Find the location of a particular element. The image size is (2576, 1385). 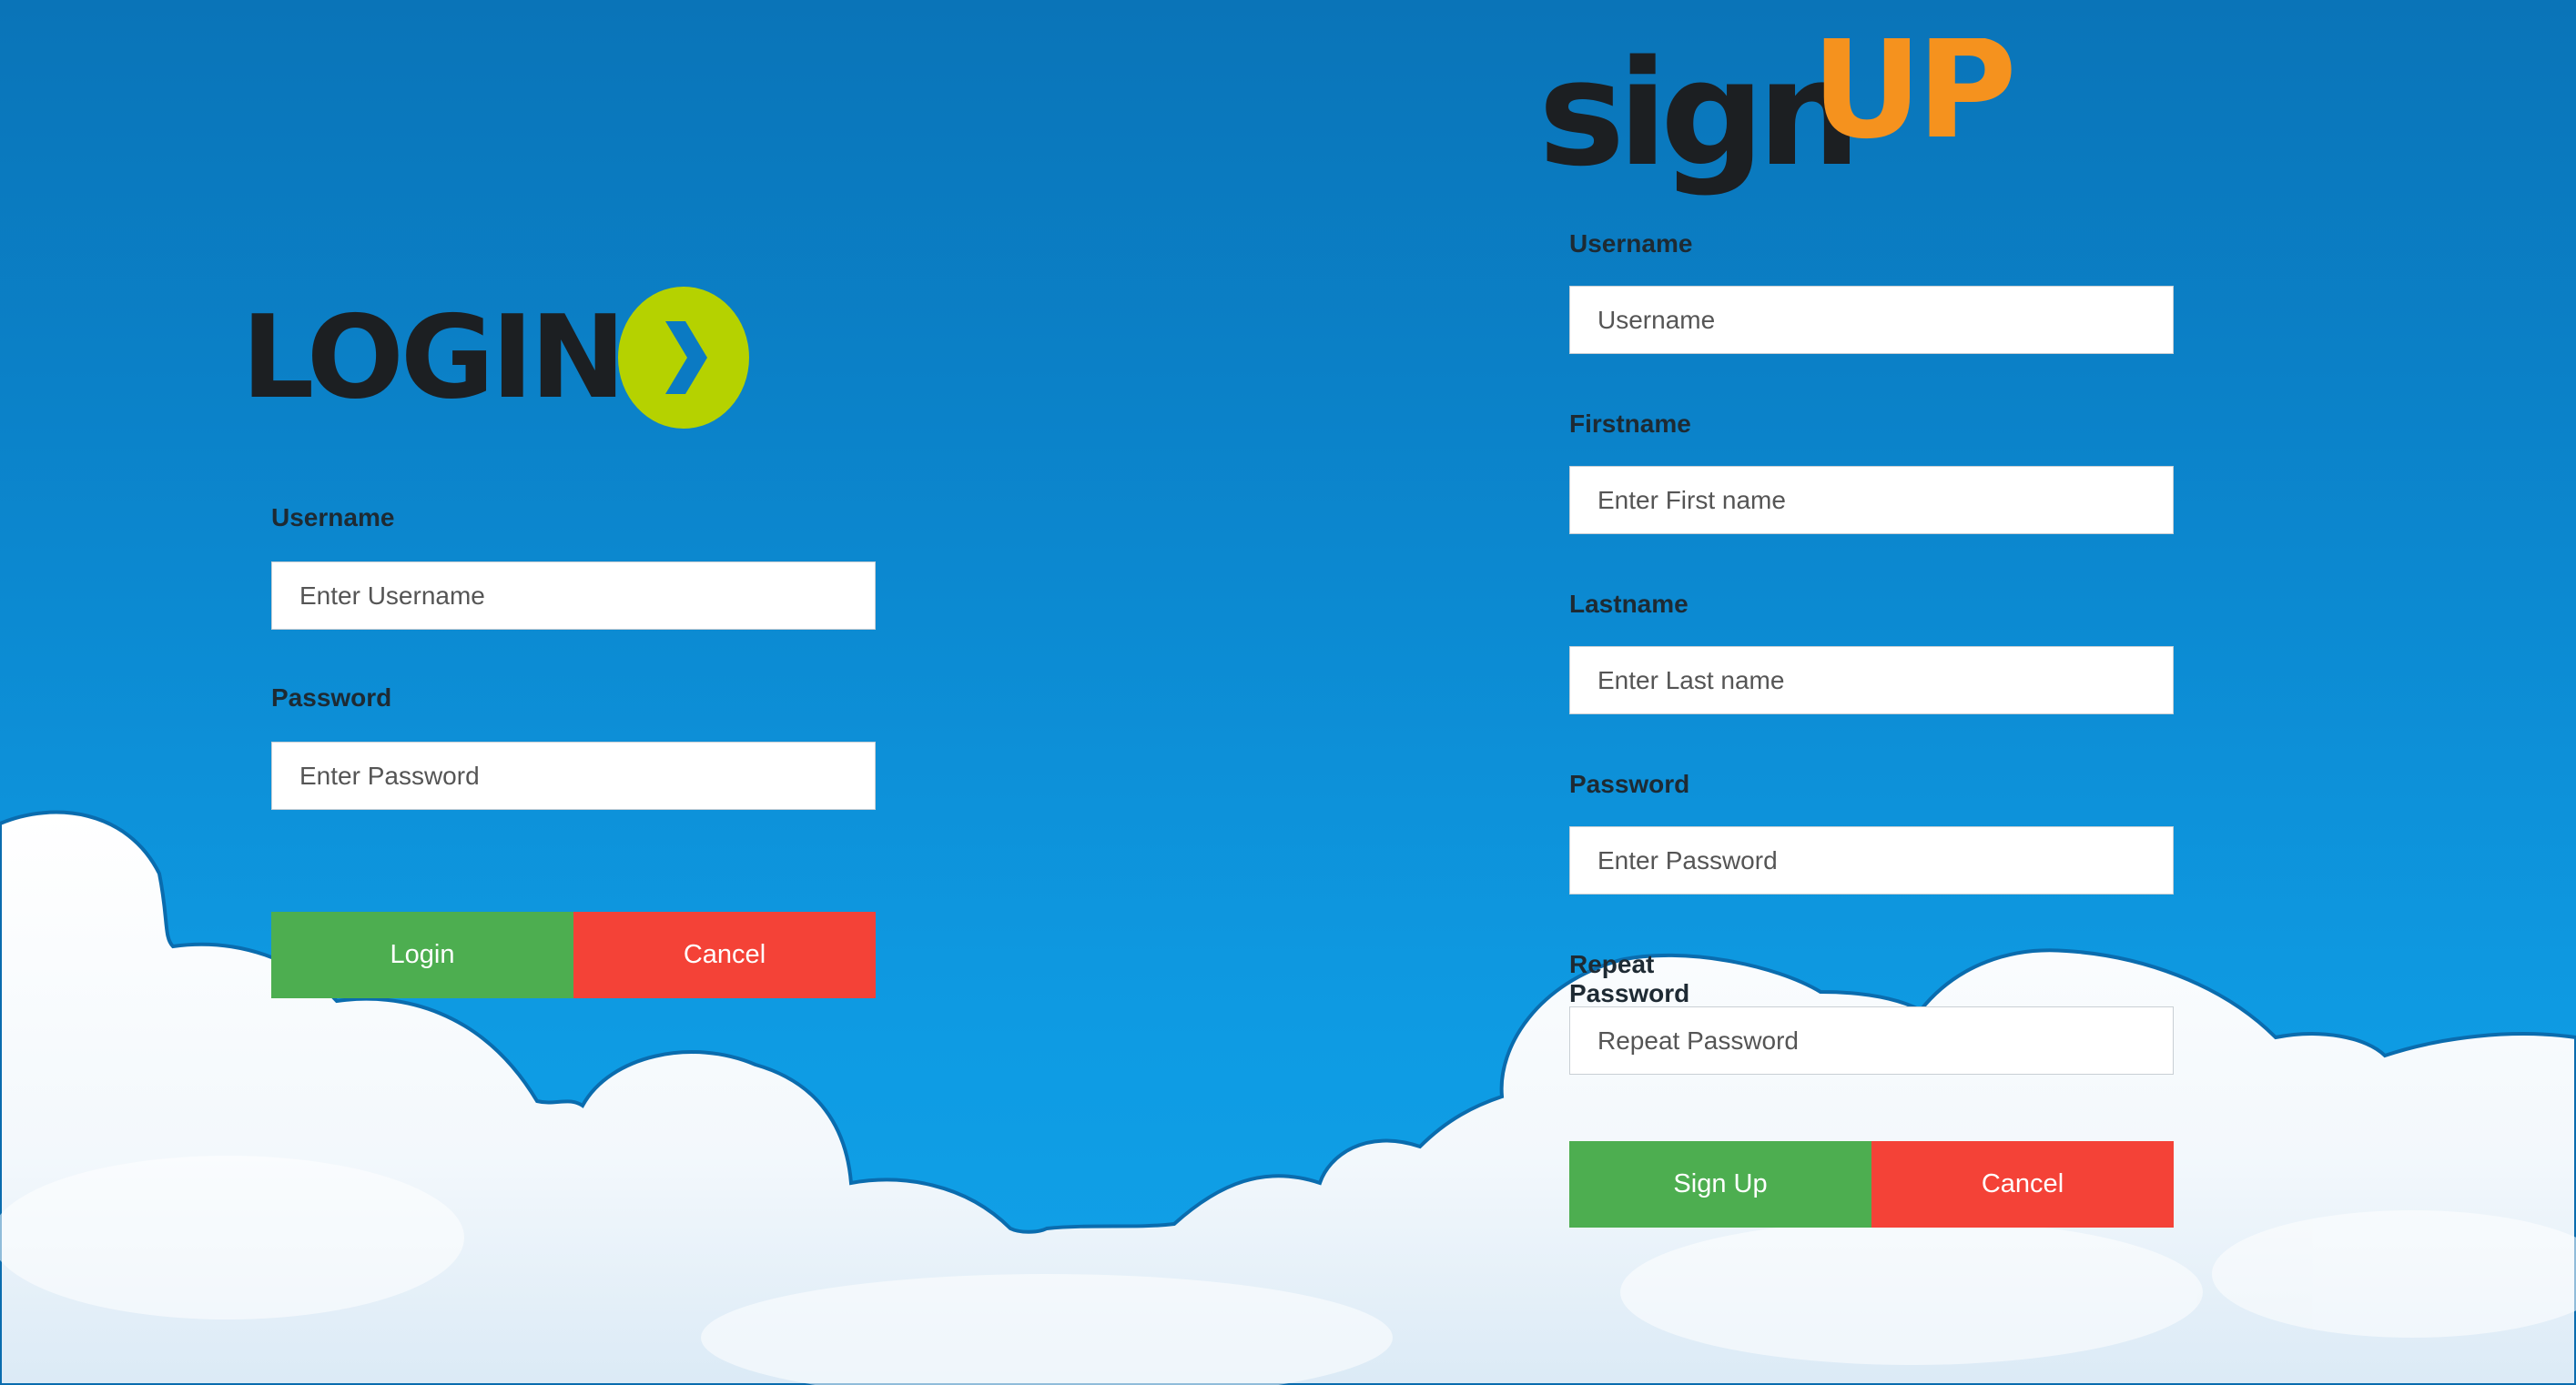

signup-lastname-input is located at coordinates (1871, 680).